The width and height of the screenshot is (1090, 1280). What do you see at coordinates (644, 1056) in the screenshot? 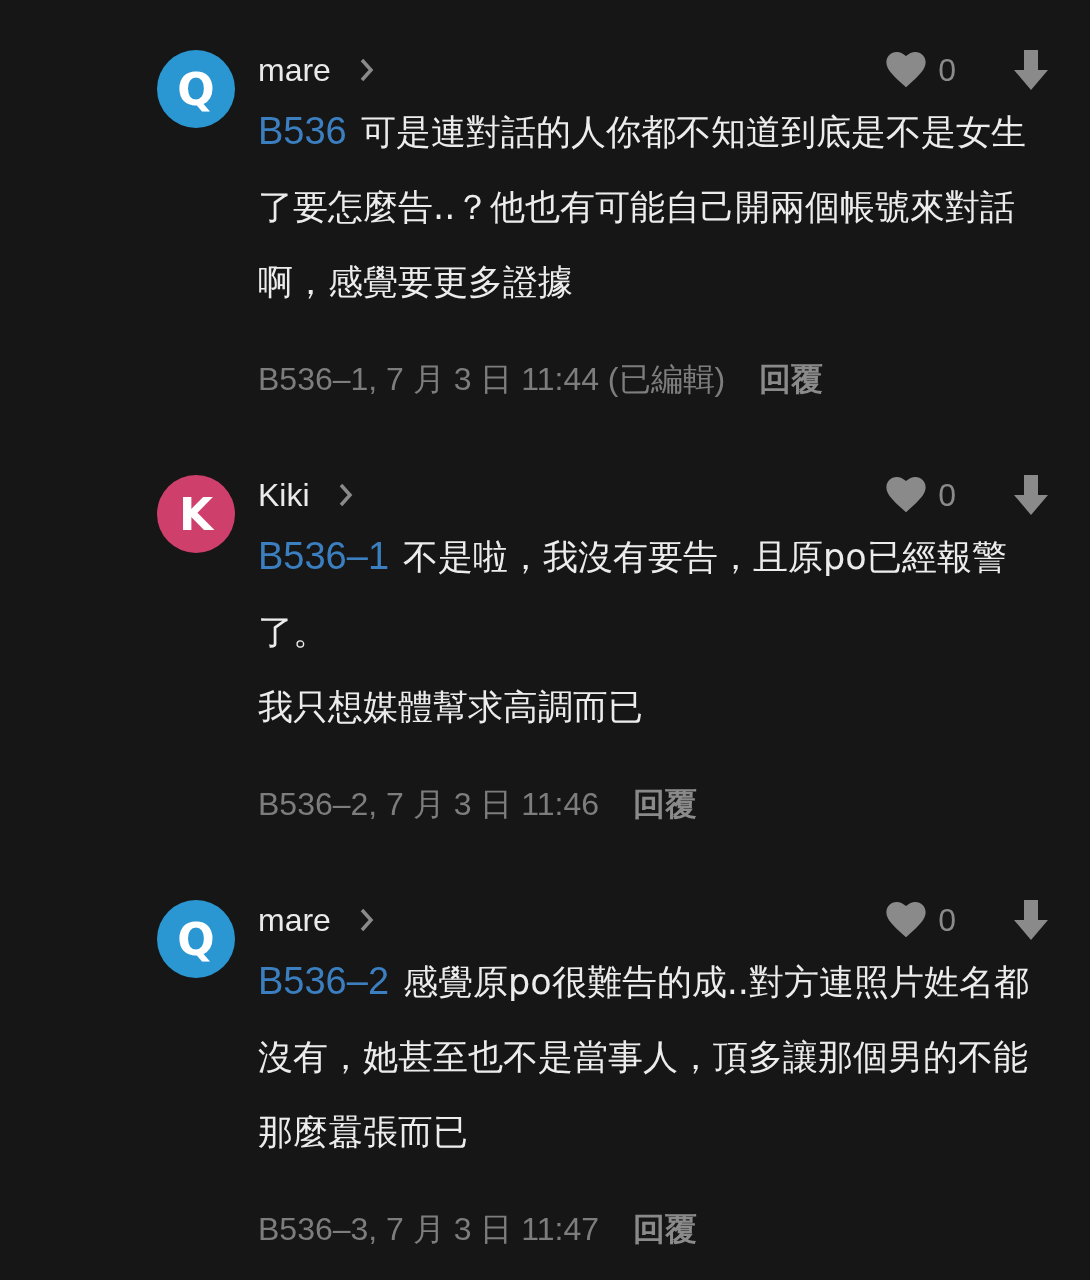
I see `comment-text: B536–2 感覺原po很難告的成..對方連照片姓名都沒有，她甚至也不是當事人，頂多讓那個男的不能那麼囂張而已` at bounding box center [644, 1056].